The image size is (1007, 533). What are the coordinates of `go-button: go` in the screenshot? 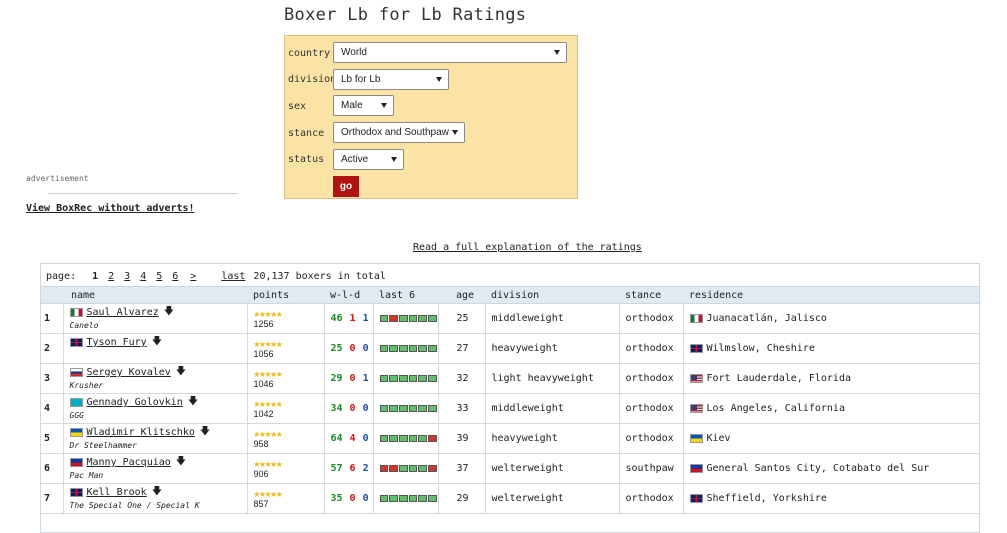 It's located at (346, 186).